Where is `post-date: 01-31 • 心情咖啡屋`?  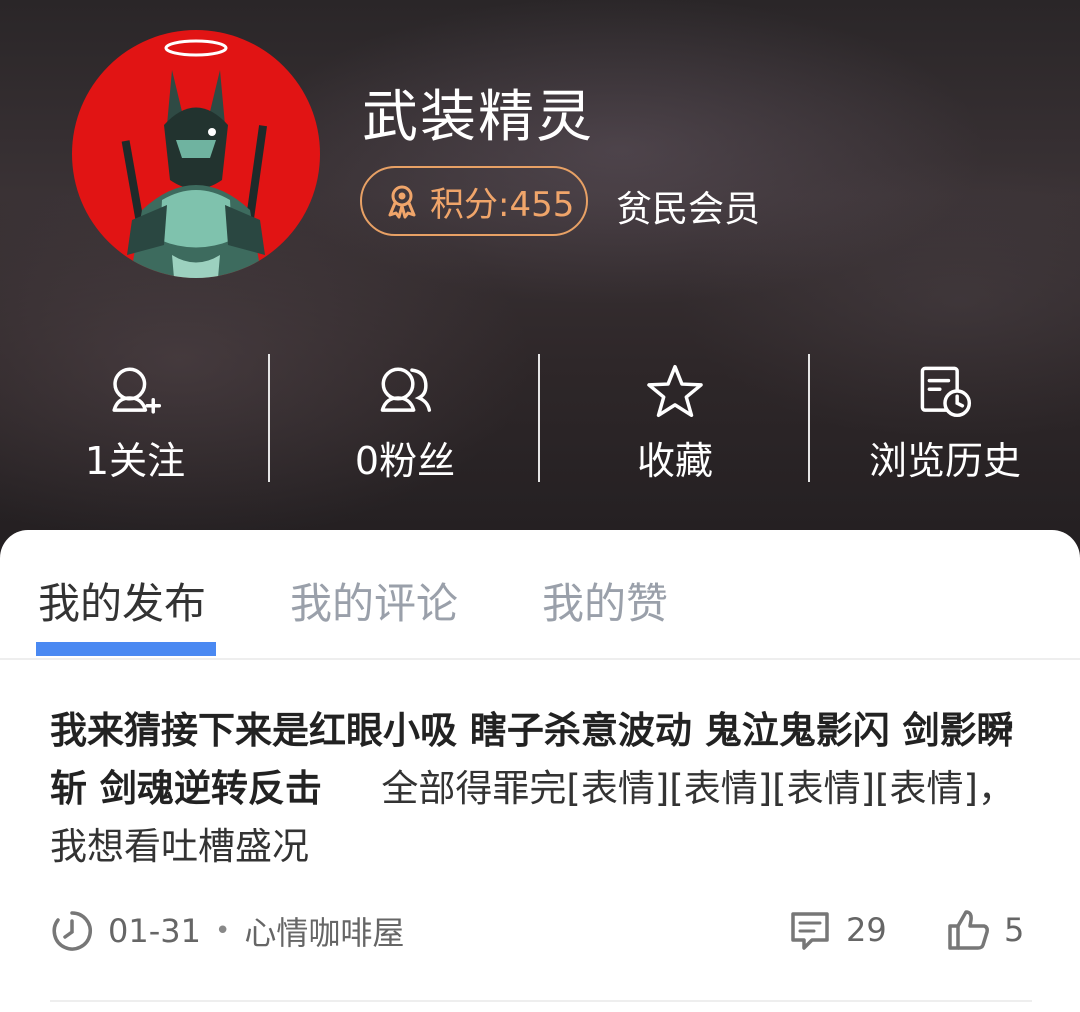 post-date: 01-31 • 心情咖啡屋 is located at coordinates (227, 931).